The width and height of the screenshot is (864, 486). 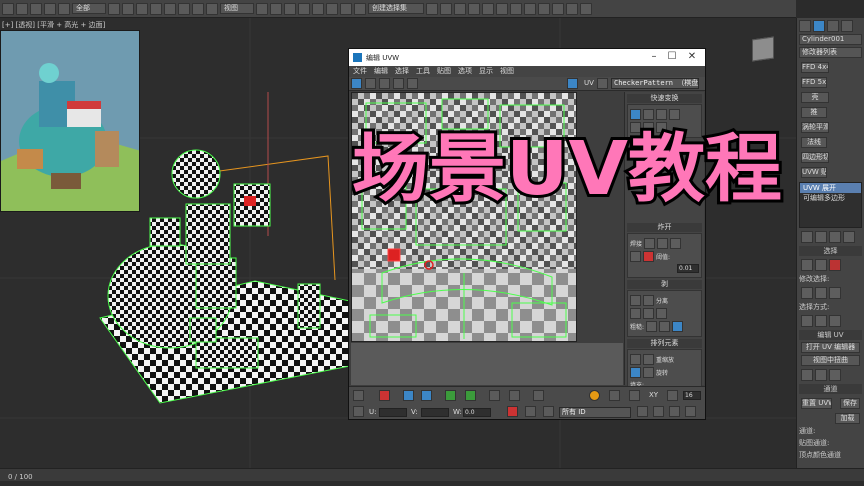 What do you see at coordinates (635, 359) in the screenshot?
I see `pack-icon` at bounding box center [635, 359].